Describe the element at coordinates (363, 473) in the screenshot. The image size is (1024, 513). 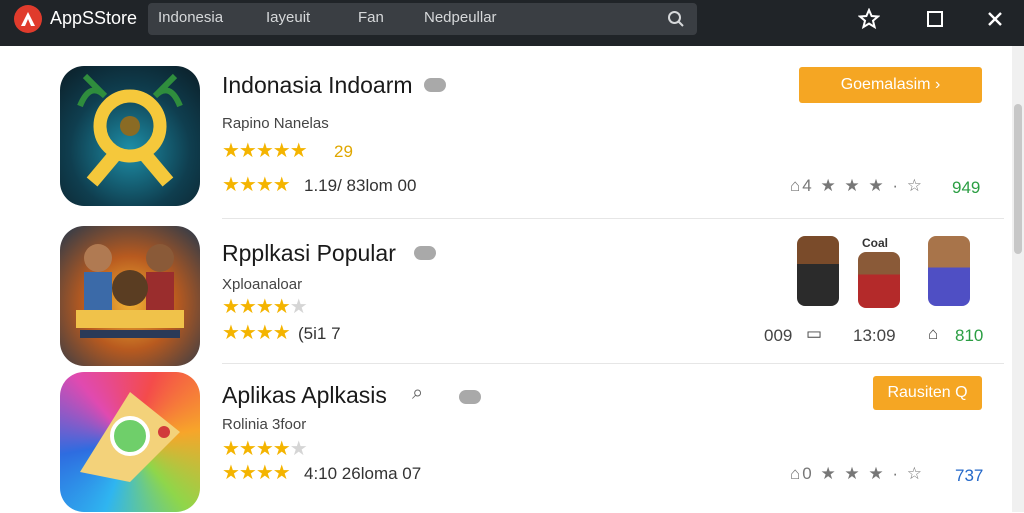
I see `app-meta: 4:10 26loma 07` at that location.